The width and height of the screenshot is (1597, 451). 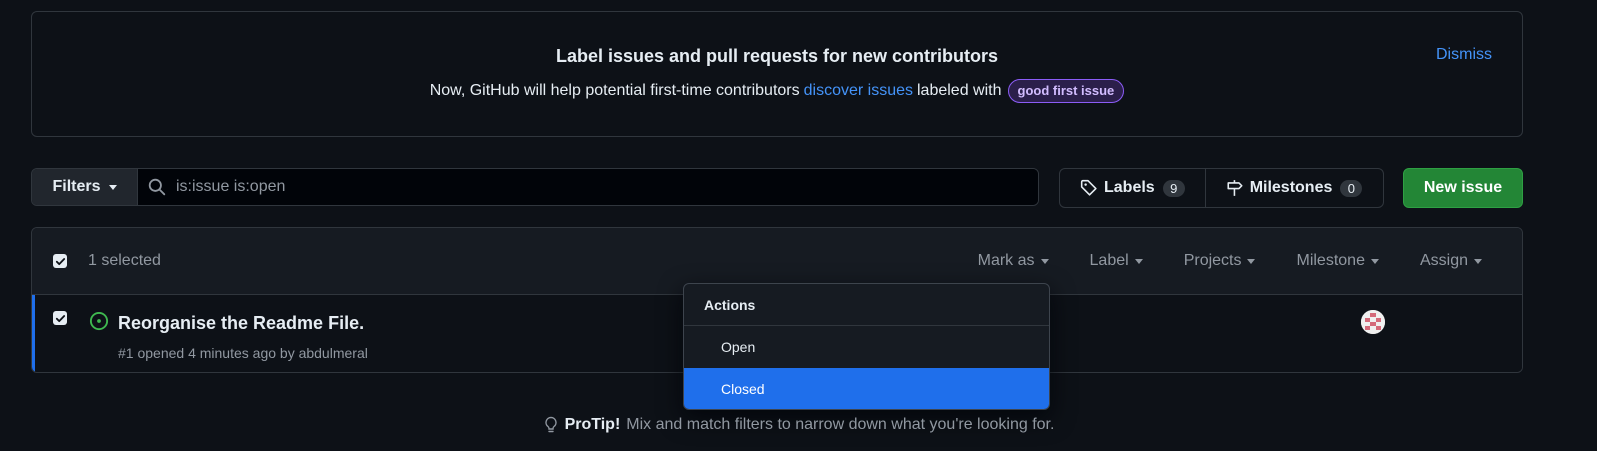 I want to click on issue-opened-icon, so click(x=99, y=321).